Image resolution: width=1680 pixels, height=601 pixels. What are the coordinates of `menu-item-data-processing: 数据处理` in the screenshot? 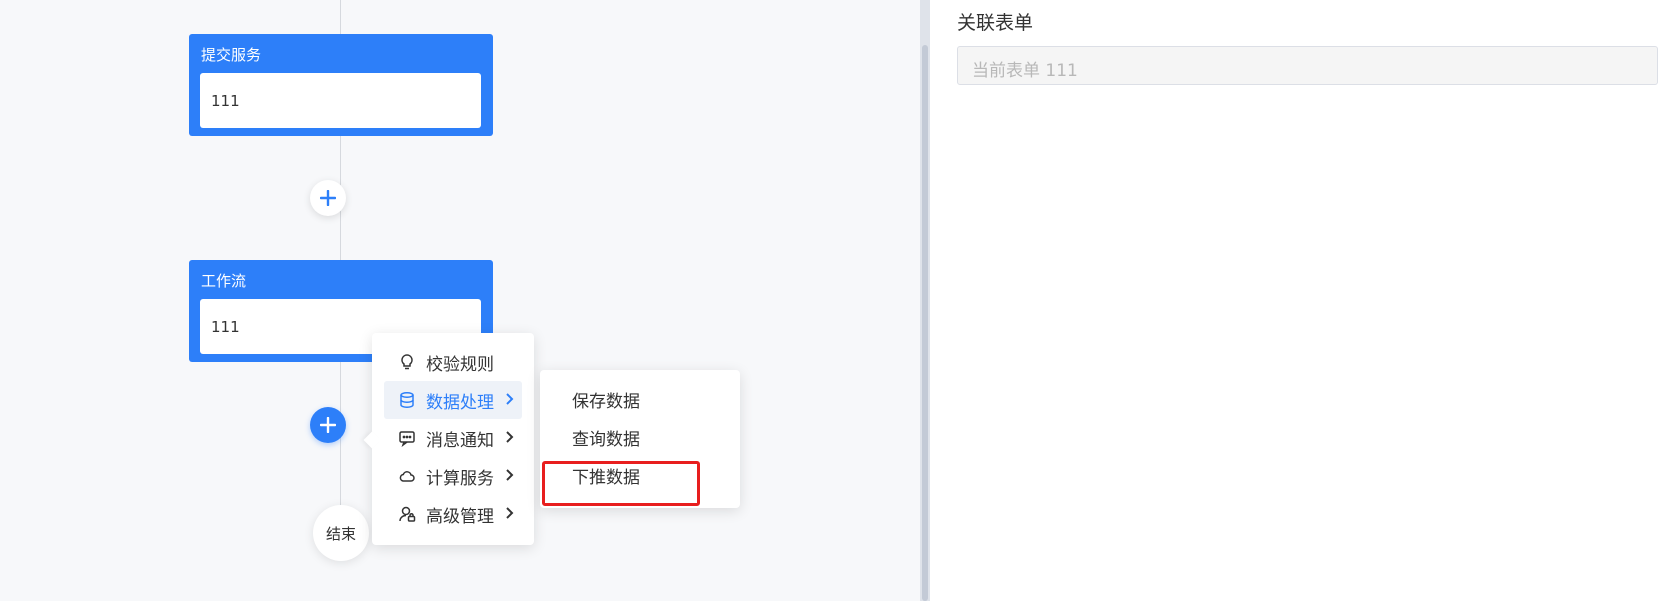 It's located at (453, 400).